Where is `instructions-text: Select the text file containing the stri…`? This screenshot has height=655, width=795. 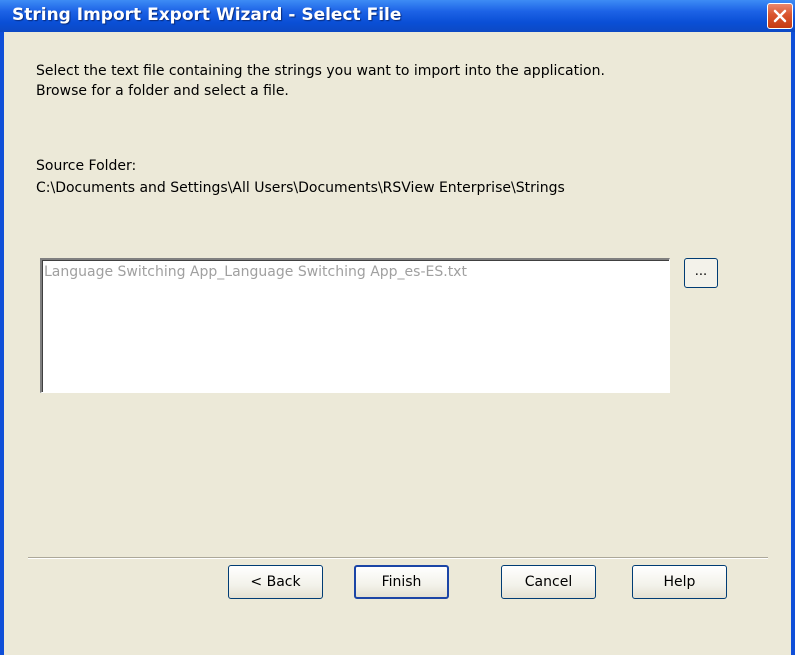 instructions-text: Select the text file containing the stri… is located at coordinates (396, 81).